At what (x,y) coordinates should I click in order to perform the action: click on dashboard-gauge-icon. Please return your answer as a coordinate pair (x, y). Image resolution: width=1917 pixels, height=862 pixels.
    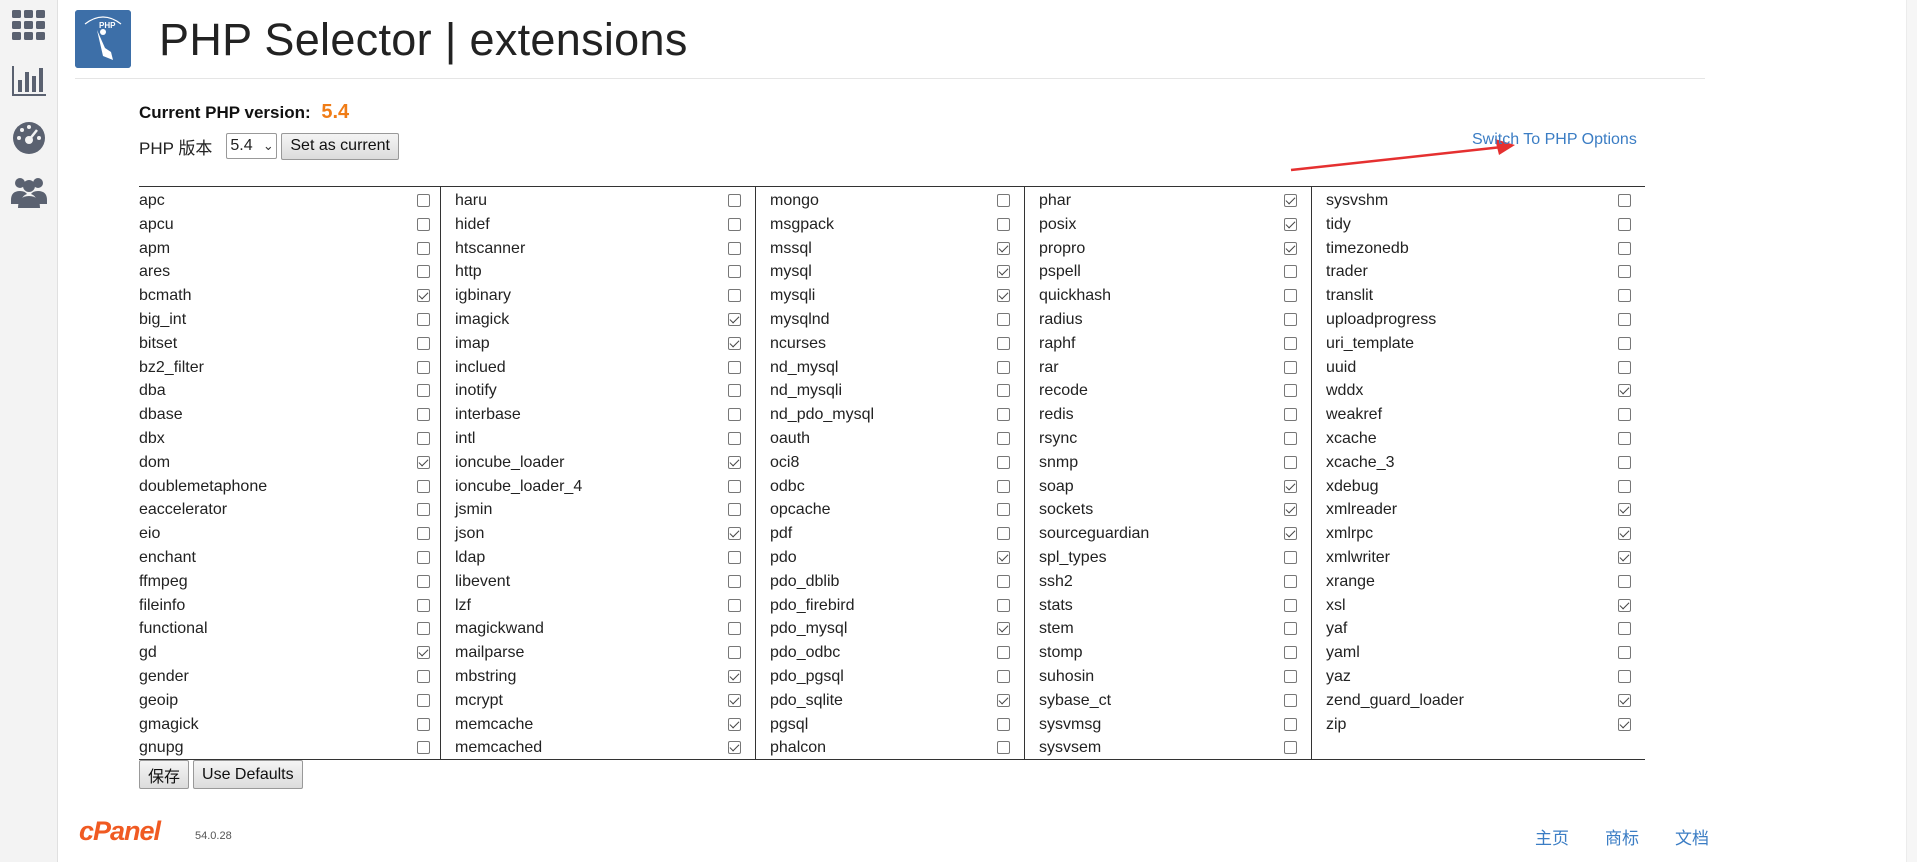
    Looking at the image, I should click on (29, 137).